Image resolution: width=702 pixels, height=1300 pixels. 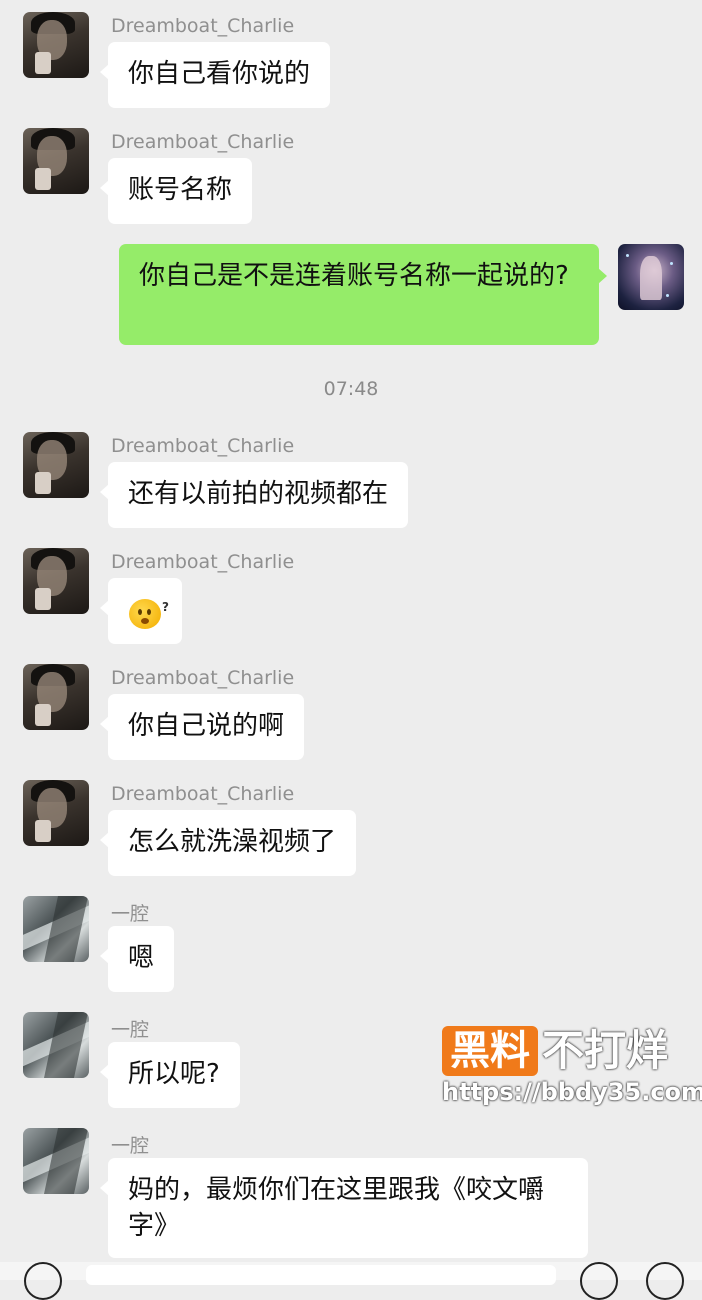 I want to click on watermark-url: https://bbdy35.com, so click(x=572, y=1092).